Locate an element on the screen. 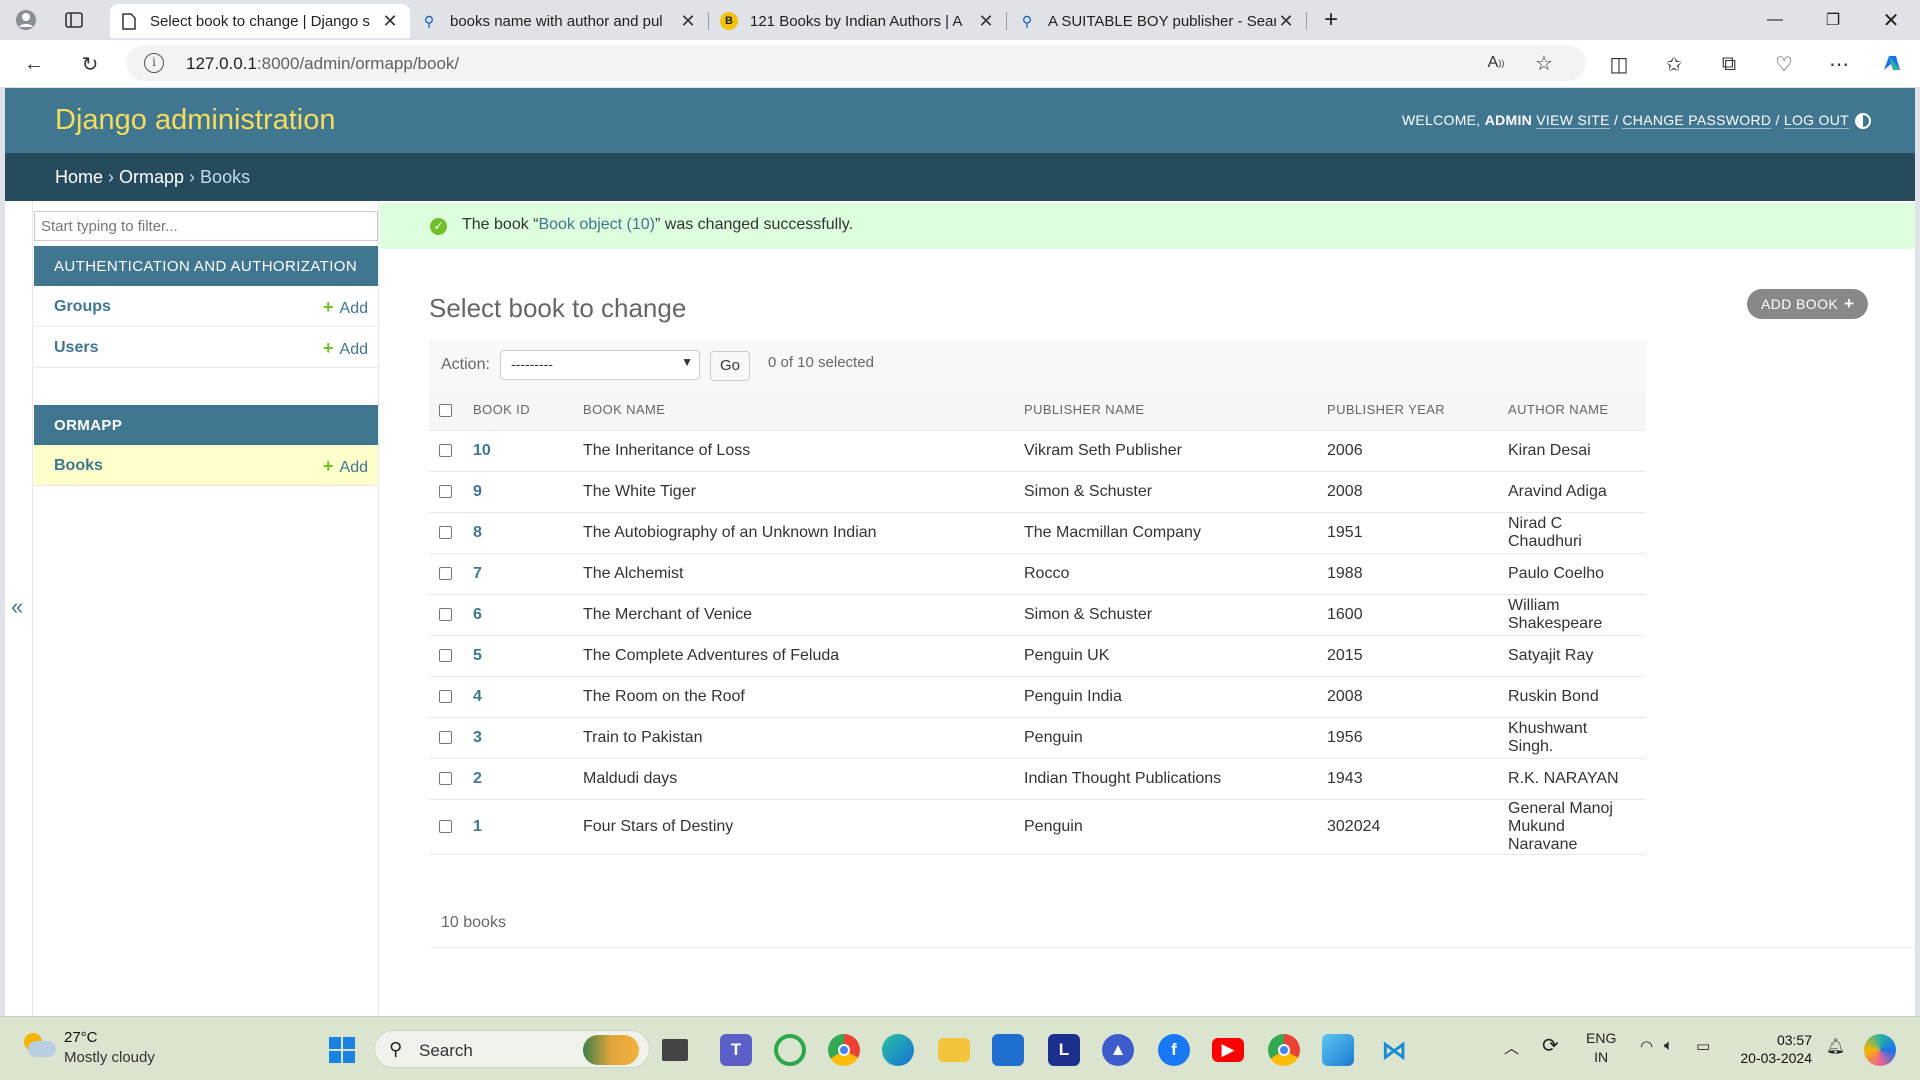 The height and width of the screenshot is (1080, 1920). add-book-button: ADD BOOK + is located at coordinates (1808, 304).